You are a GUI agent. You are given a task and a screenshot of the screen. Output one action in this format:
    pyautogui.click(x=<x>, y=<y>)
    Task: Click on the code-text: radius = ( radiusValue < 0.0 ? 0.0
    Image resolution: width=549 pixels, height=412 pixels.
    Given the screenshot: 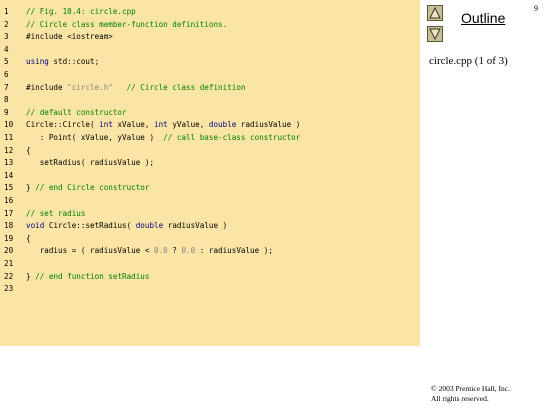 What is the action you would take?
    pyautogui.click(x=149, y=251)
    